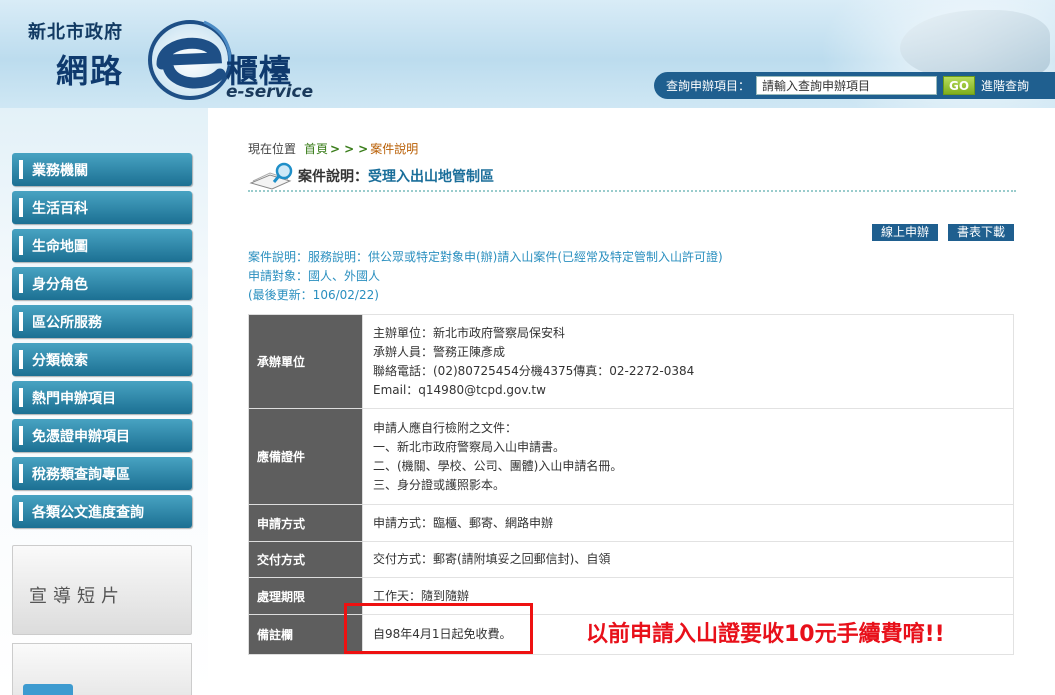 The image size is (1055, 695). I want to click on promo-blue-icon, so click(48, 689).